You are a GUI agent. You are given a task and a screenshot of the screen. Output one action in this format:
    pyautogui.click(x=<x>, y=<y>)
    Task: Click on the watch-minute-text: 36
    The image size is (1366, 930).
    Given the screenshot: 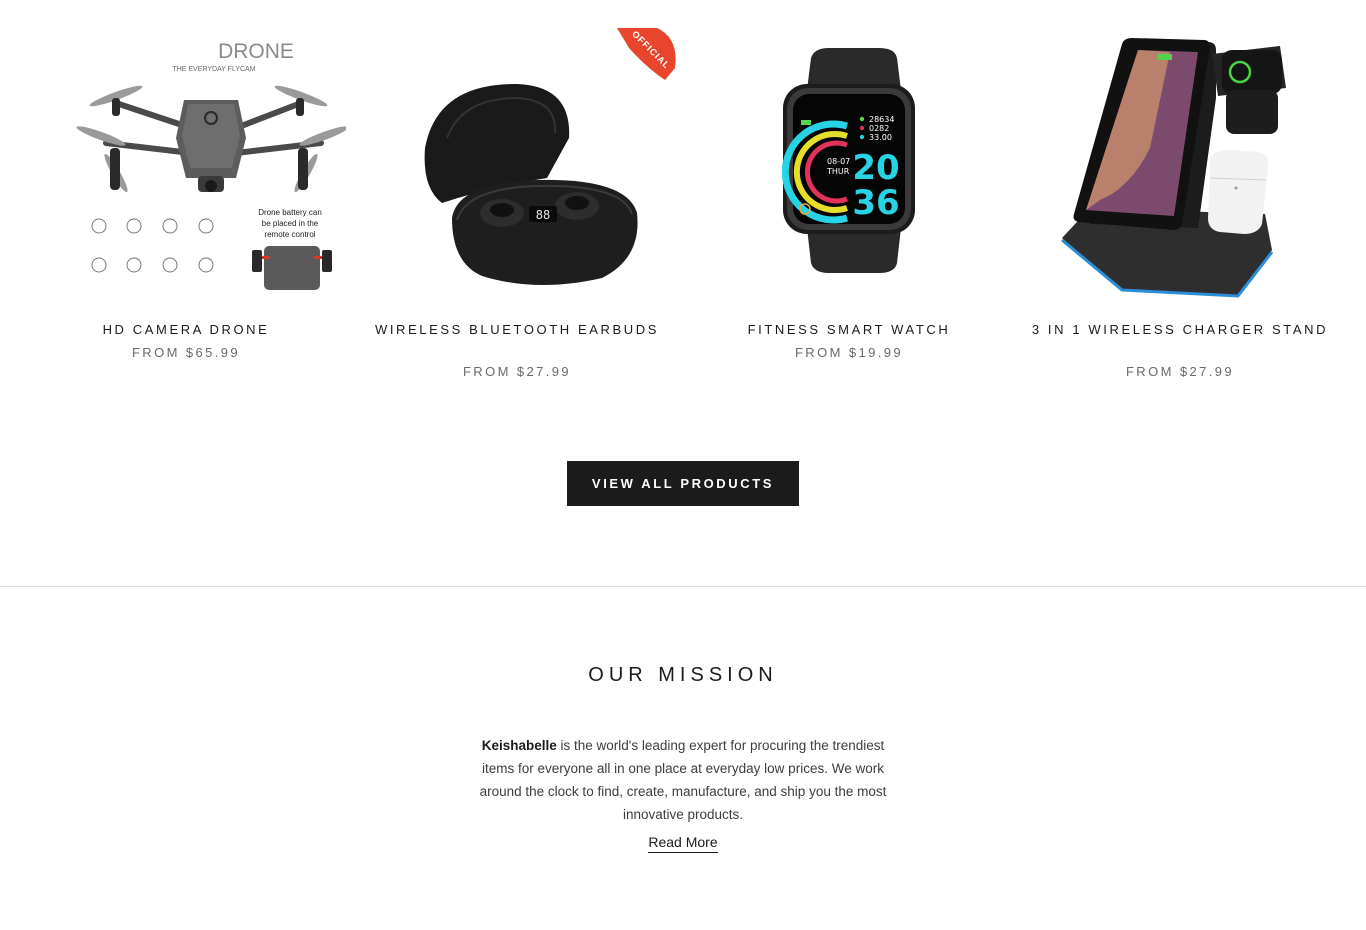 What is the action you would take?
    pyautogui.click(x=875, y=203)
    